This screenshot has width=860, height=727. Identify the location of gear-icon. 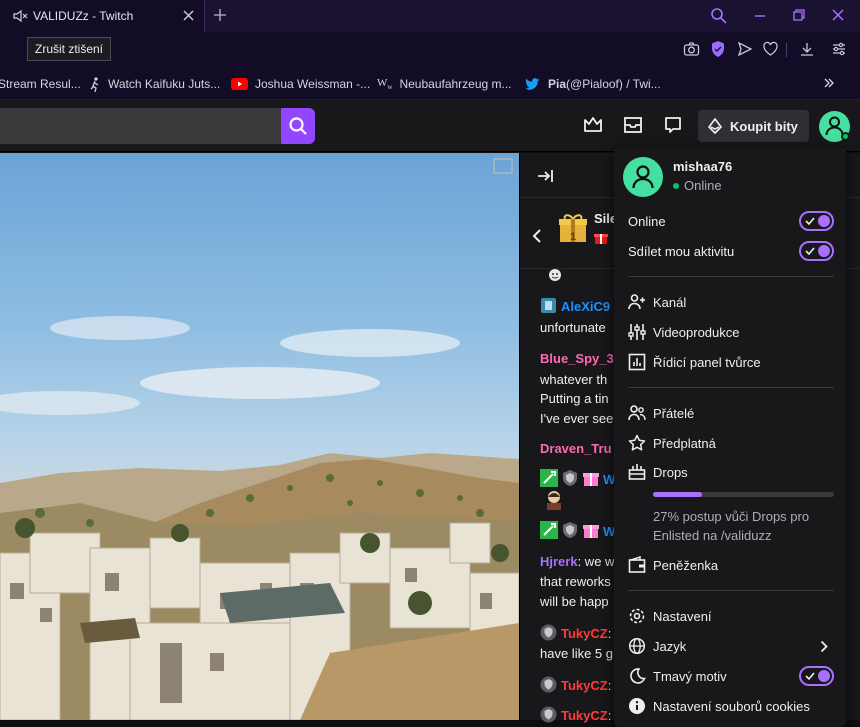
(637, 616).